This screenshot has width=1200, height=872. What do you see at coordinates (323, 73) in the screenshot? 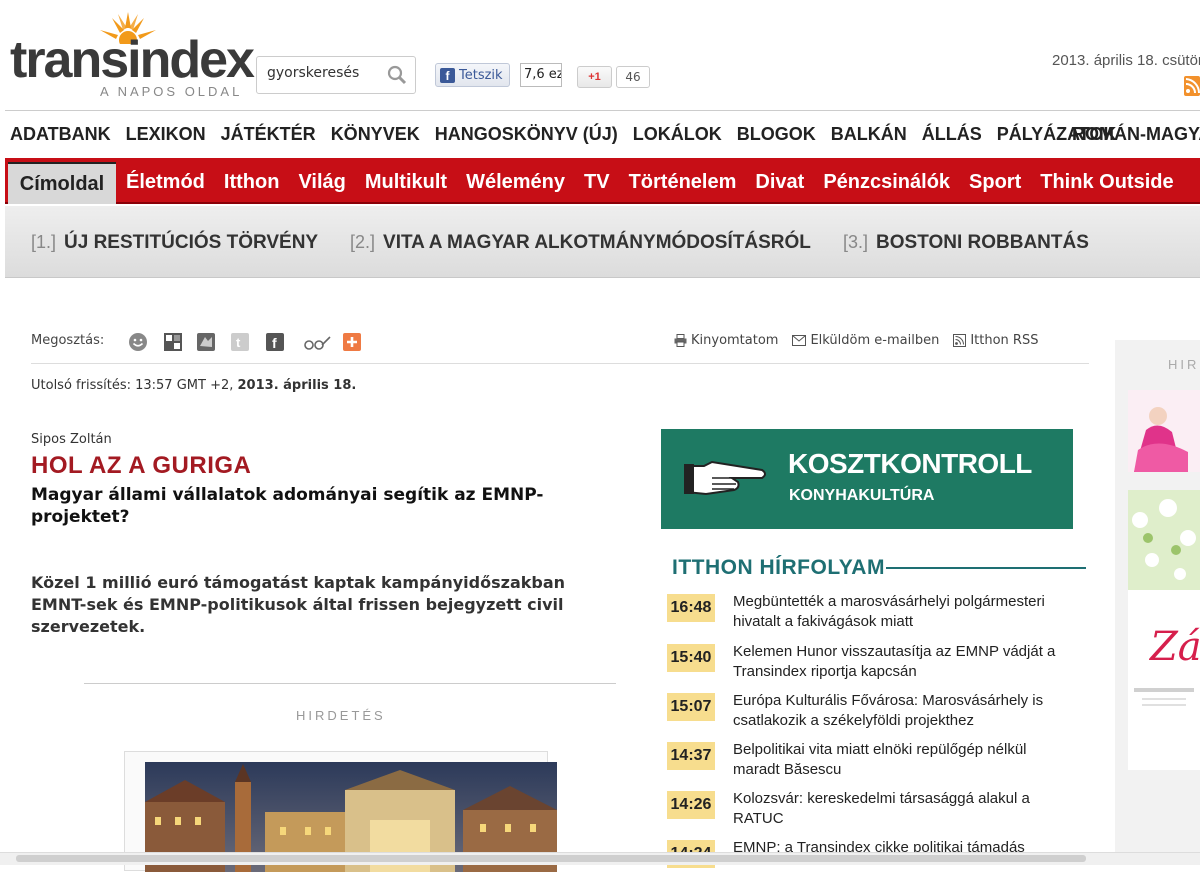
I see `search-input` at bounding box center [323, 73].